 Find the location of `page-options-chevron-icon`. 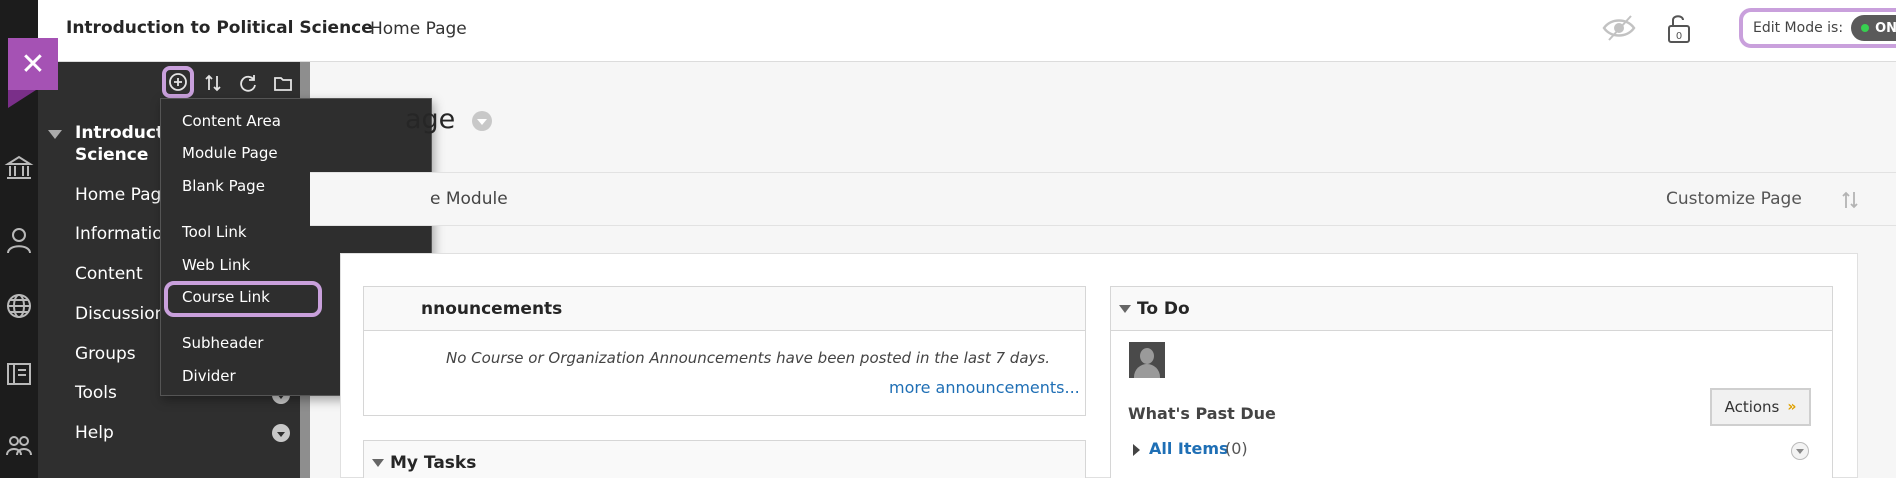

page-options-chevron-icon is located at coordinates (482, 121).